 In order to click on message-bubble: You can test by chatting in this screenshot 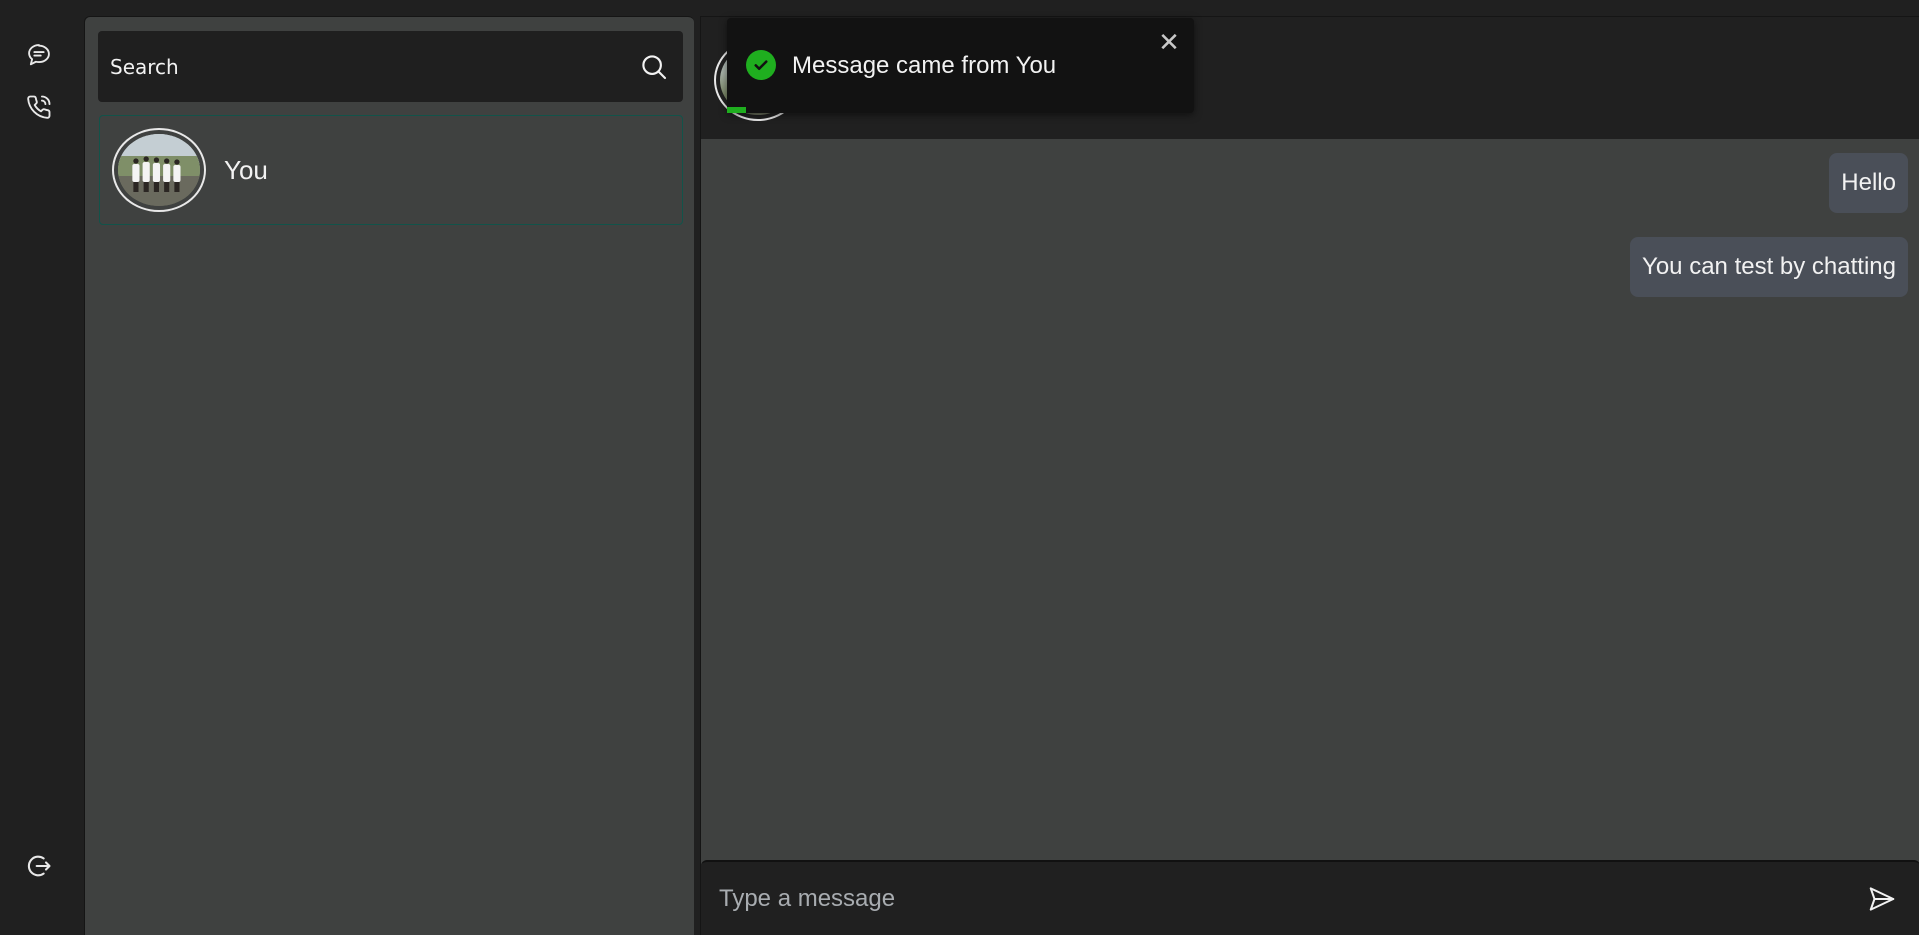, I will do `click(1769, 267)`.